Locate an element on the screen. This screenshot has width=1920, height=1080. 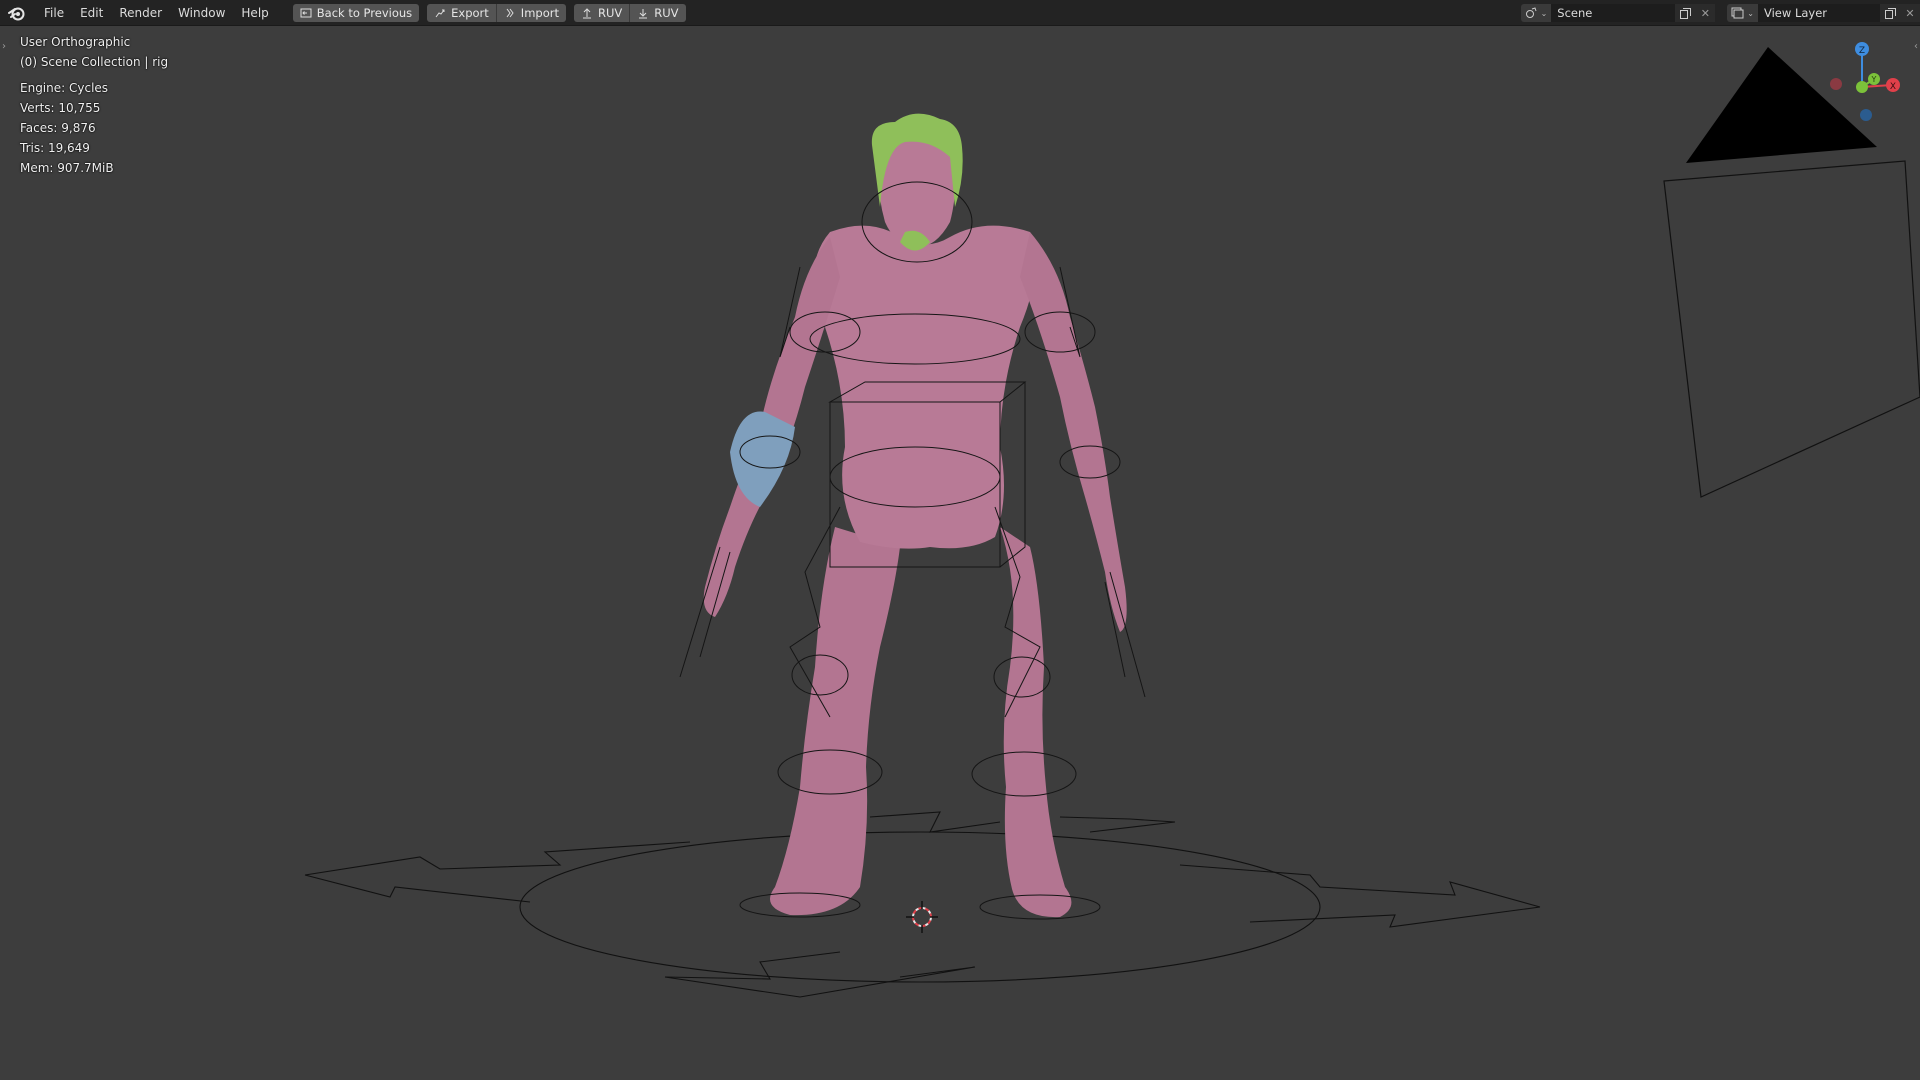
scene-delete-button: ✕ is located at coordinates (1705, 13).